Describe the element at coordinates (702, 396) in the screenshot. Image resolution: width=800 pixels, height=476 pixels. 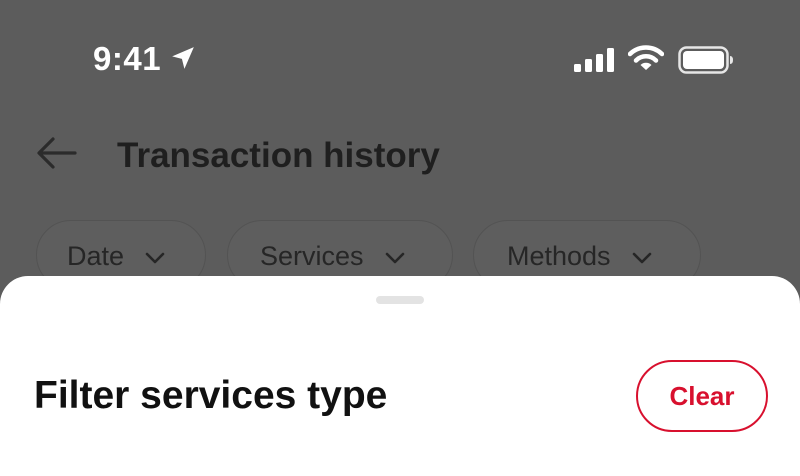
I see `clear-button: Clear` at that location.